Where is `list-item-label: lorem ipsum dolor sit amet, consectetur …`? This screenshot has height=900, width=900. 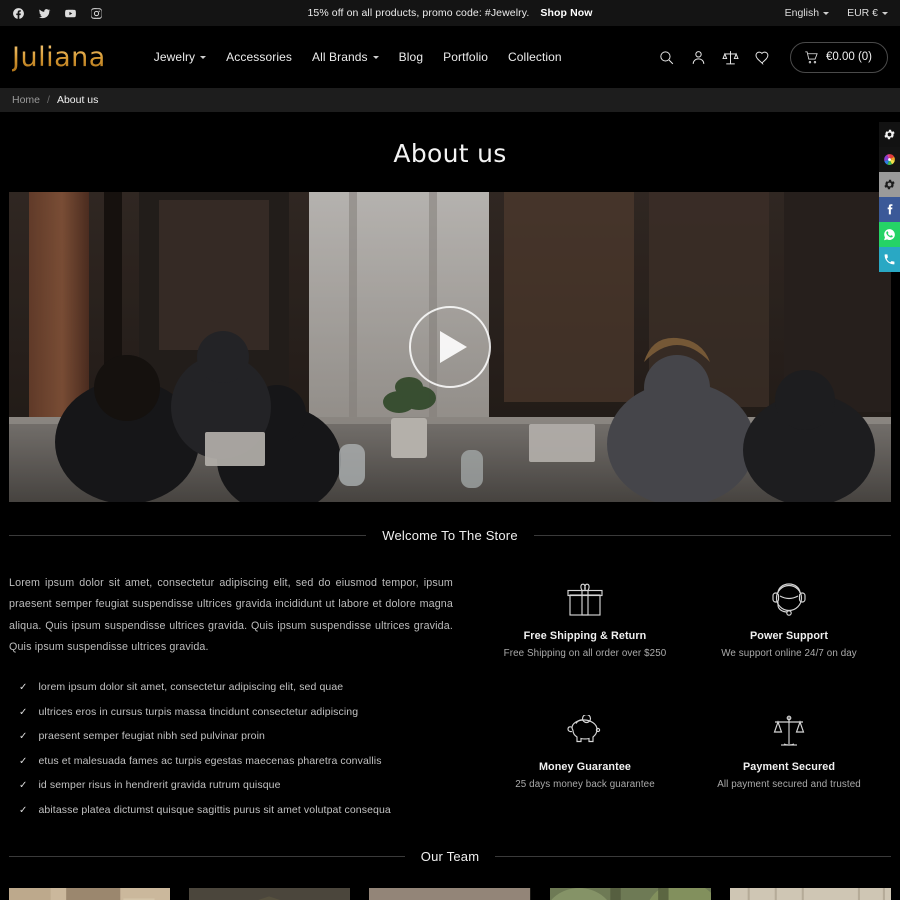 list-item-label: lorem ipsum dolor sit amet, consectetur … is located at coordinates (191, 687).